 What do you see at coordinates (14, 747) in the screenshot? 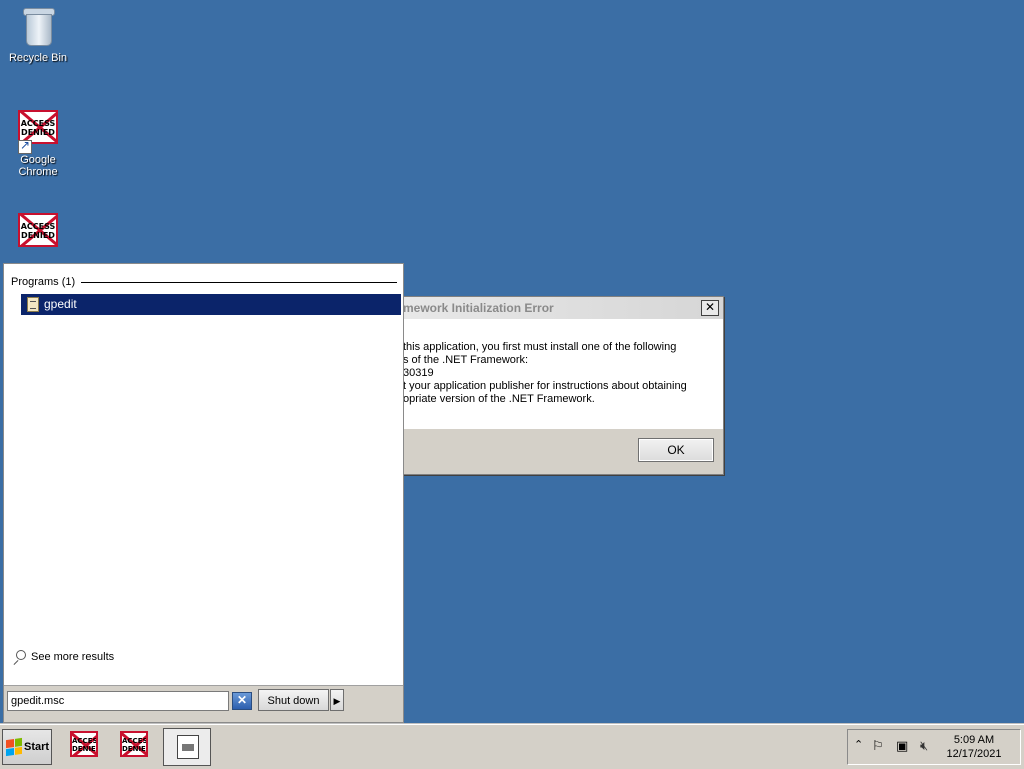
I see `windows-logo-icon` at bounding box center [14, 747].